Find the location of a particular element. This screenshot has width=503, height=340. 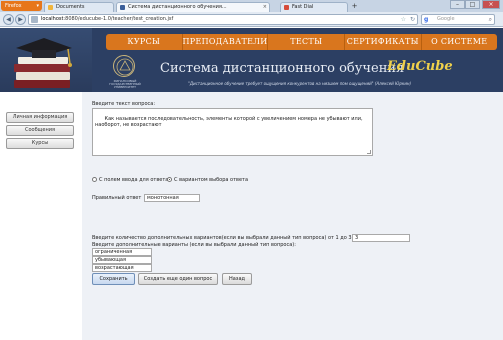

search-placeholder: Google is located at coordinates (446, 19).